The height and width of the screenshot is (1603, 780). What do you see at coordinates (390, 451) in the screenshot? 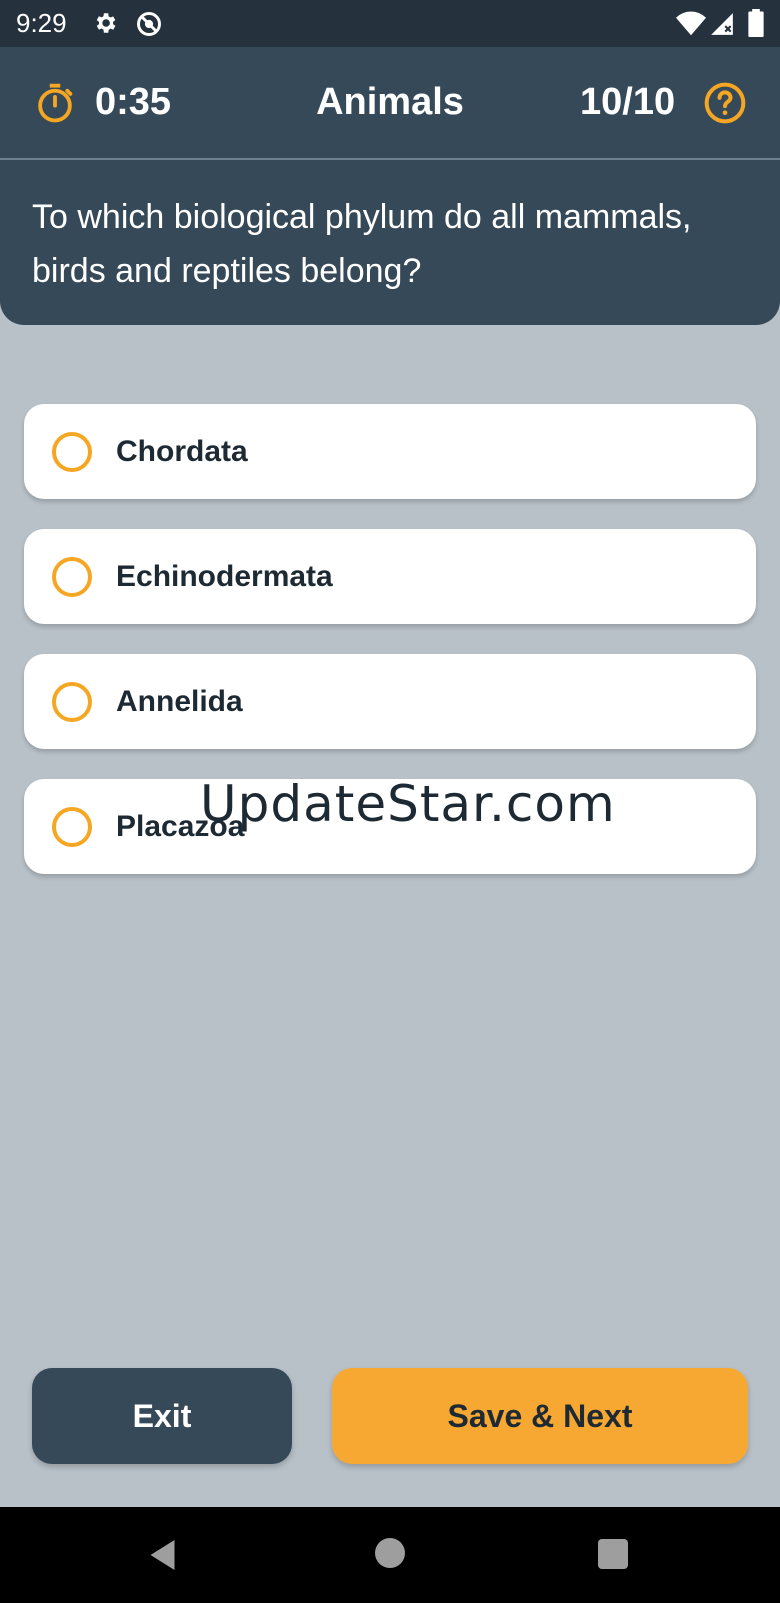
I see `answer-option-1: Chordata` at bounding box center [390, 451].